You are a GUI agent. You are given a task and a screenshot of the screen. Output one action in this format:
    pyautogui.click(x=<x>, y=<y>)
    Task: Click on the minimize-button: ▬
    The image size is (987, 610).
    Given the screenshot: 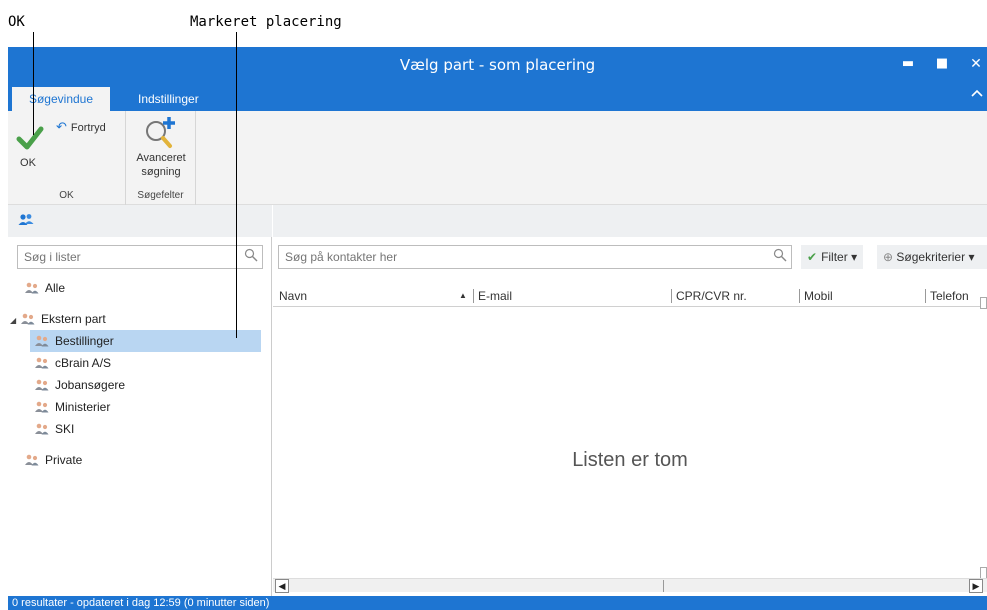 What is the action you would take?
    pyautogui.click(x=908, y=64)
    